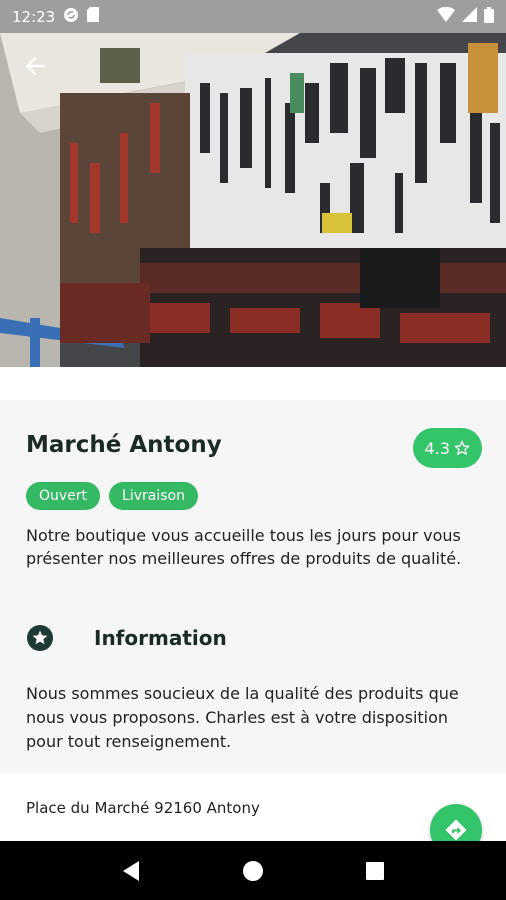 The width and height of the screenshot is (506, 900). I want to click on status-bar: 12:23, so click(253, 16).